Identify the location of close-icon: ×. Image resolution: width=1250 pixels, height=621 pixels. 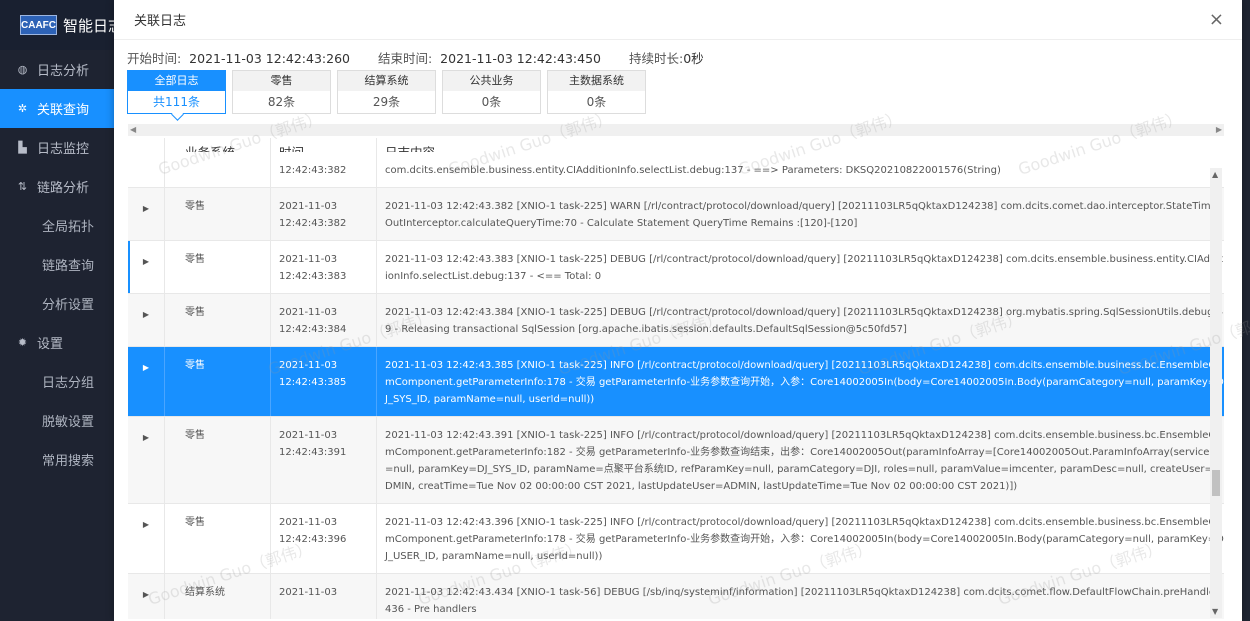
(1216, 19).